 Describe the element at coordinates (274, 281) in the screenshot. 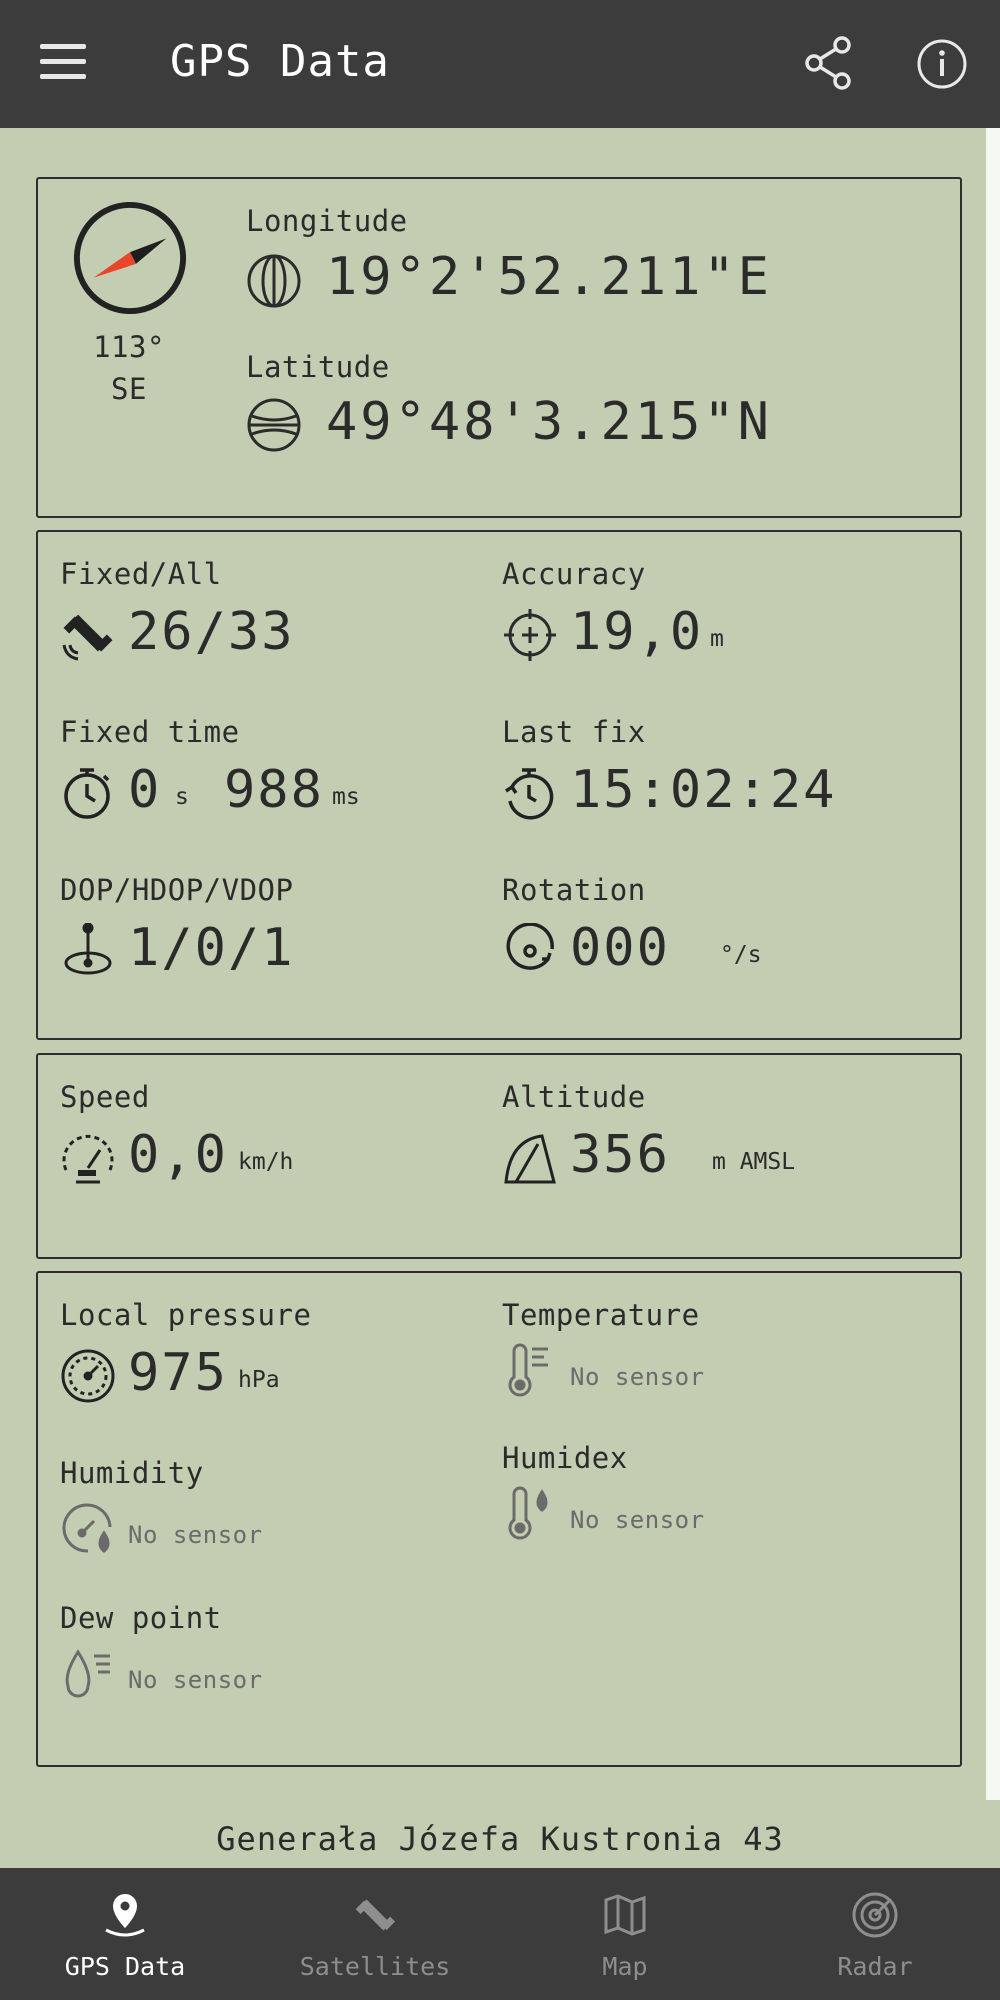

I see `globe-longitude-icon` at that location.